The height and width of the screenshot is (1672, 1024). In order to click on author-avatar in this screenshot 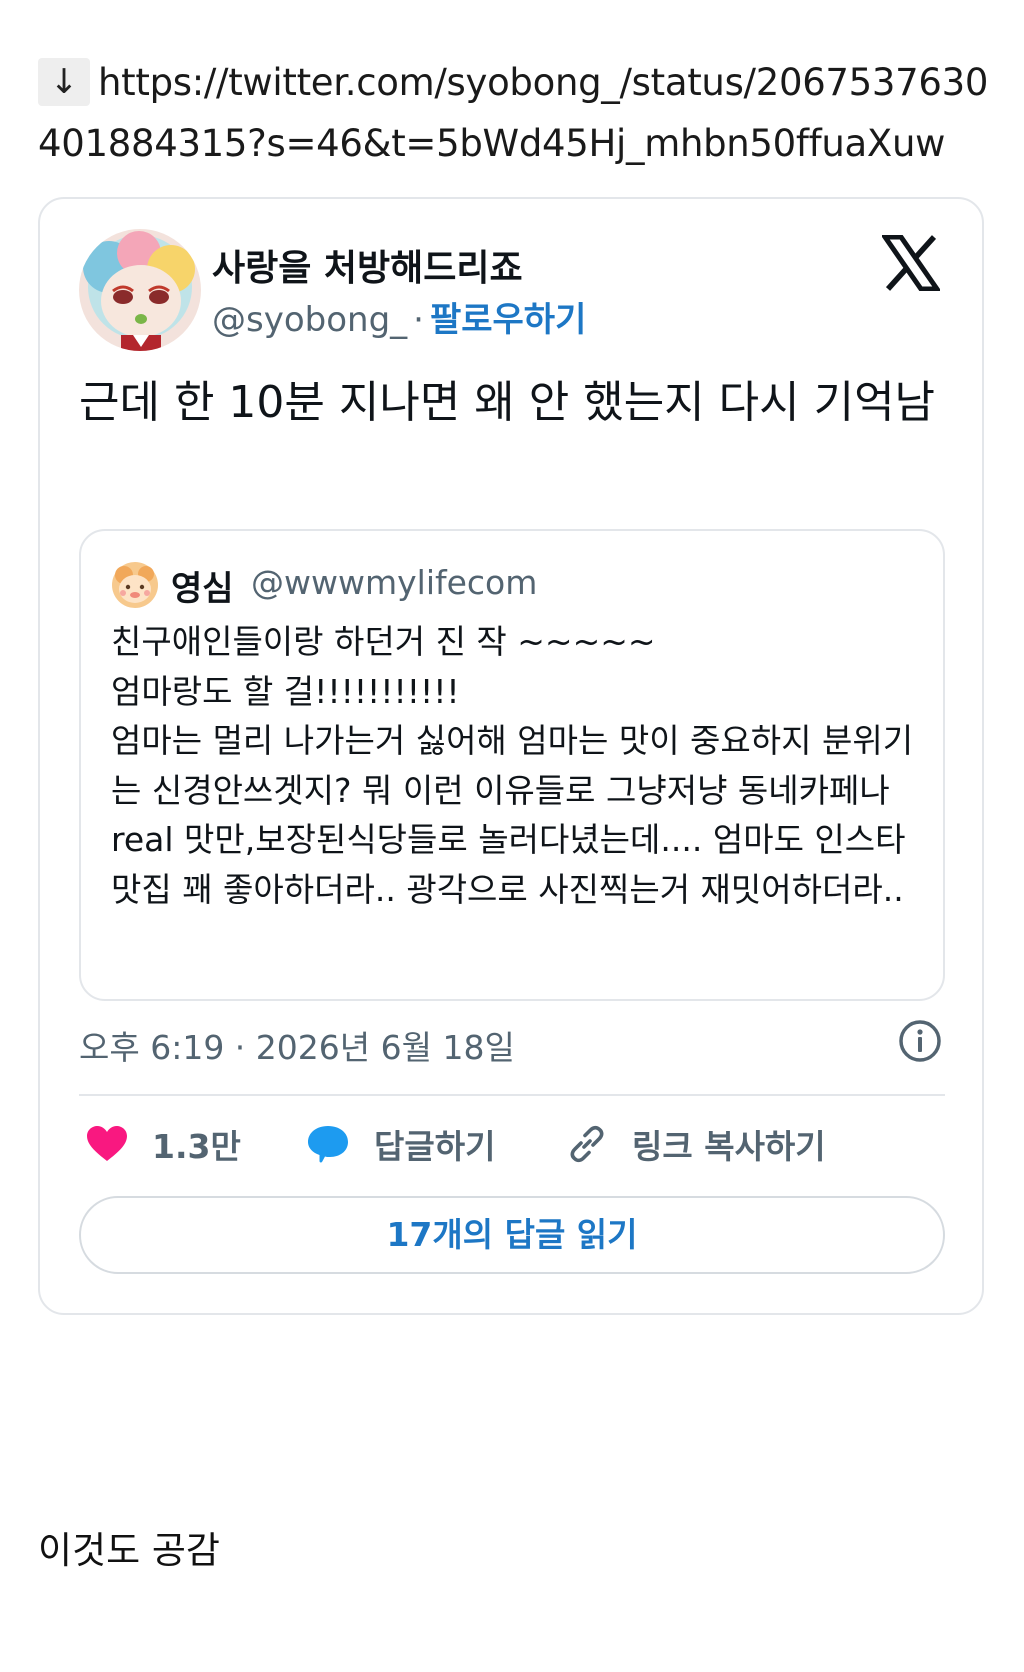, I will do `click(140, 290)`.